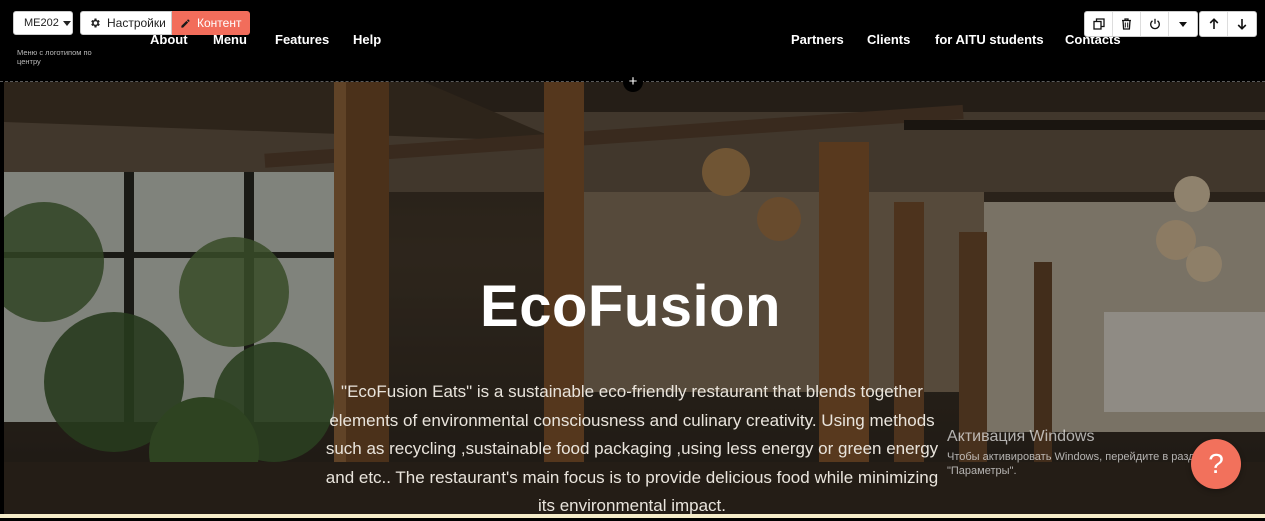  I want to click on content-button: Контент, so click(211, 23).